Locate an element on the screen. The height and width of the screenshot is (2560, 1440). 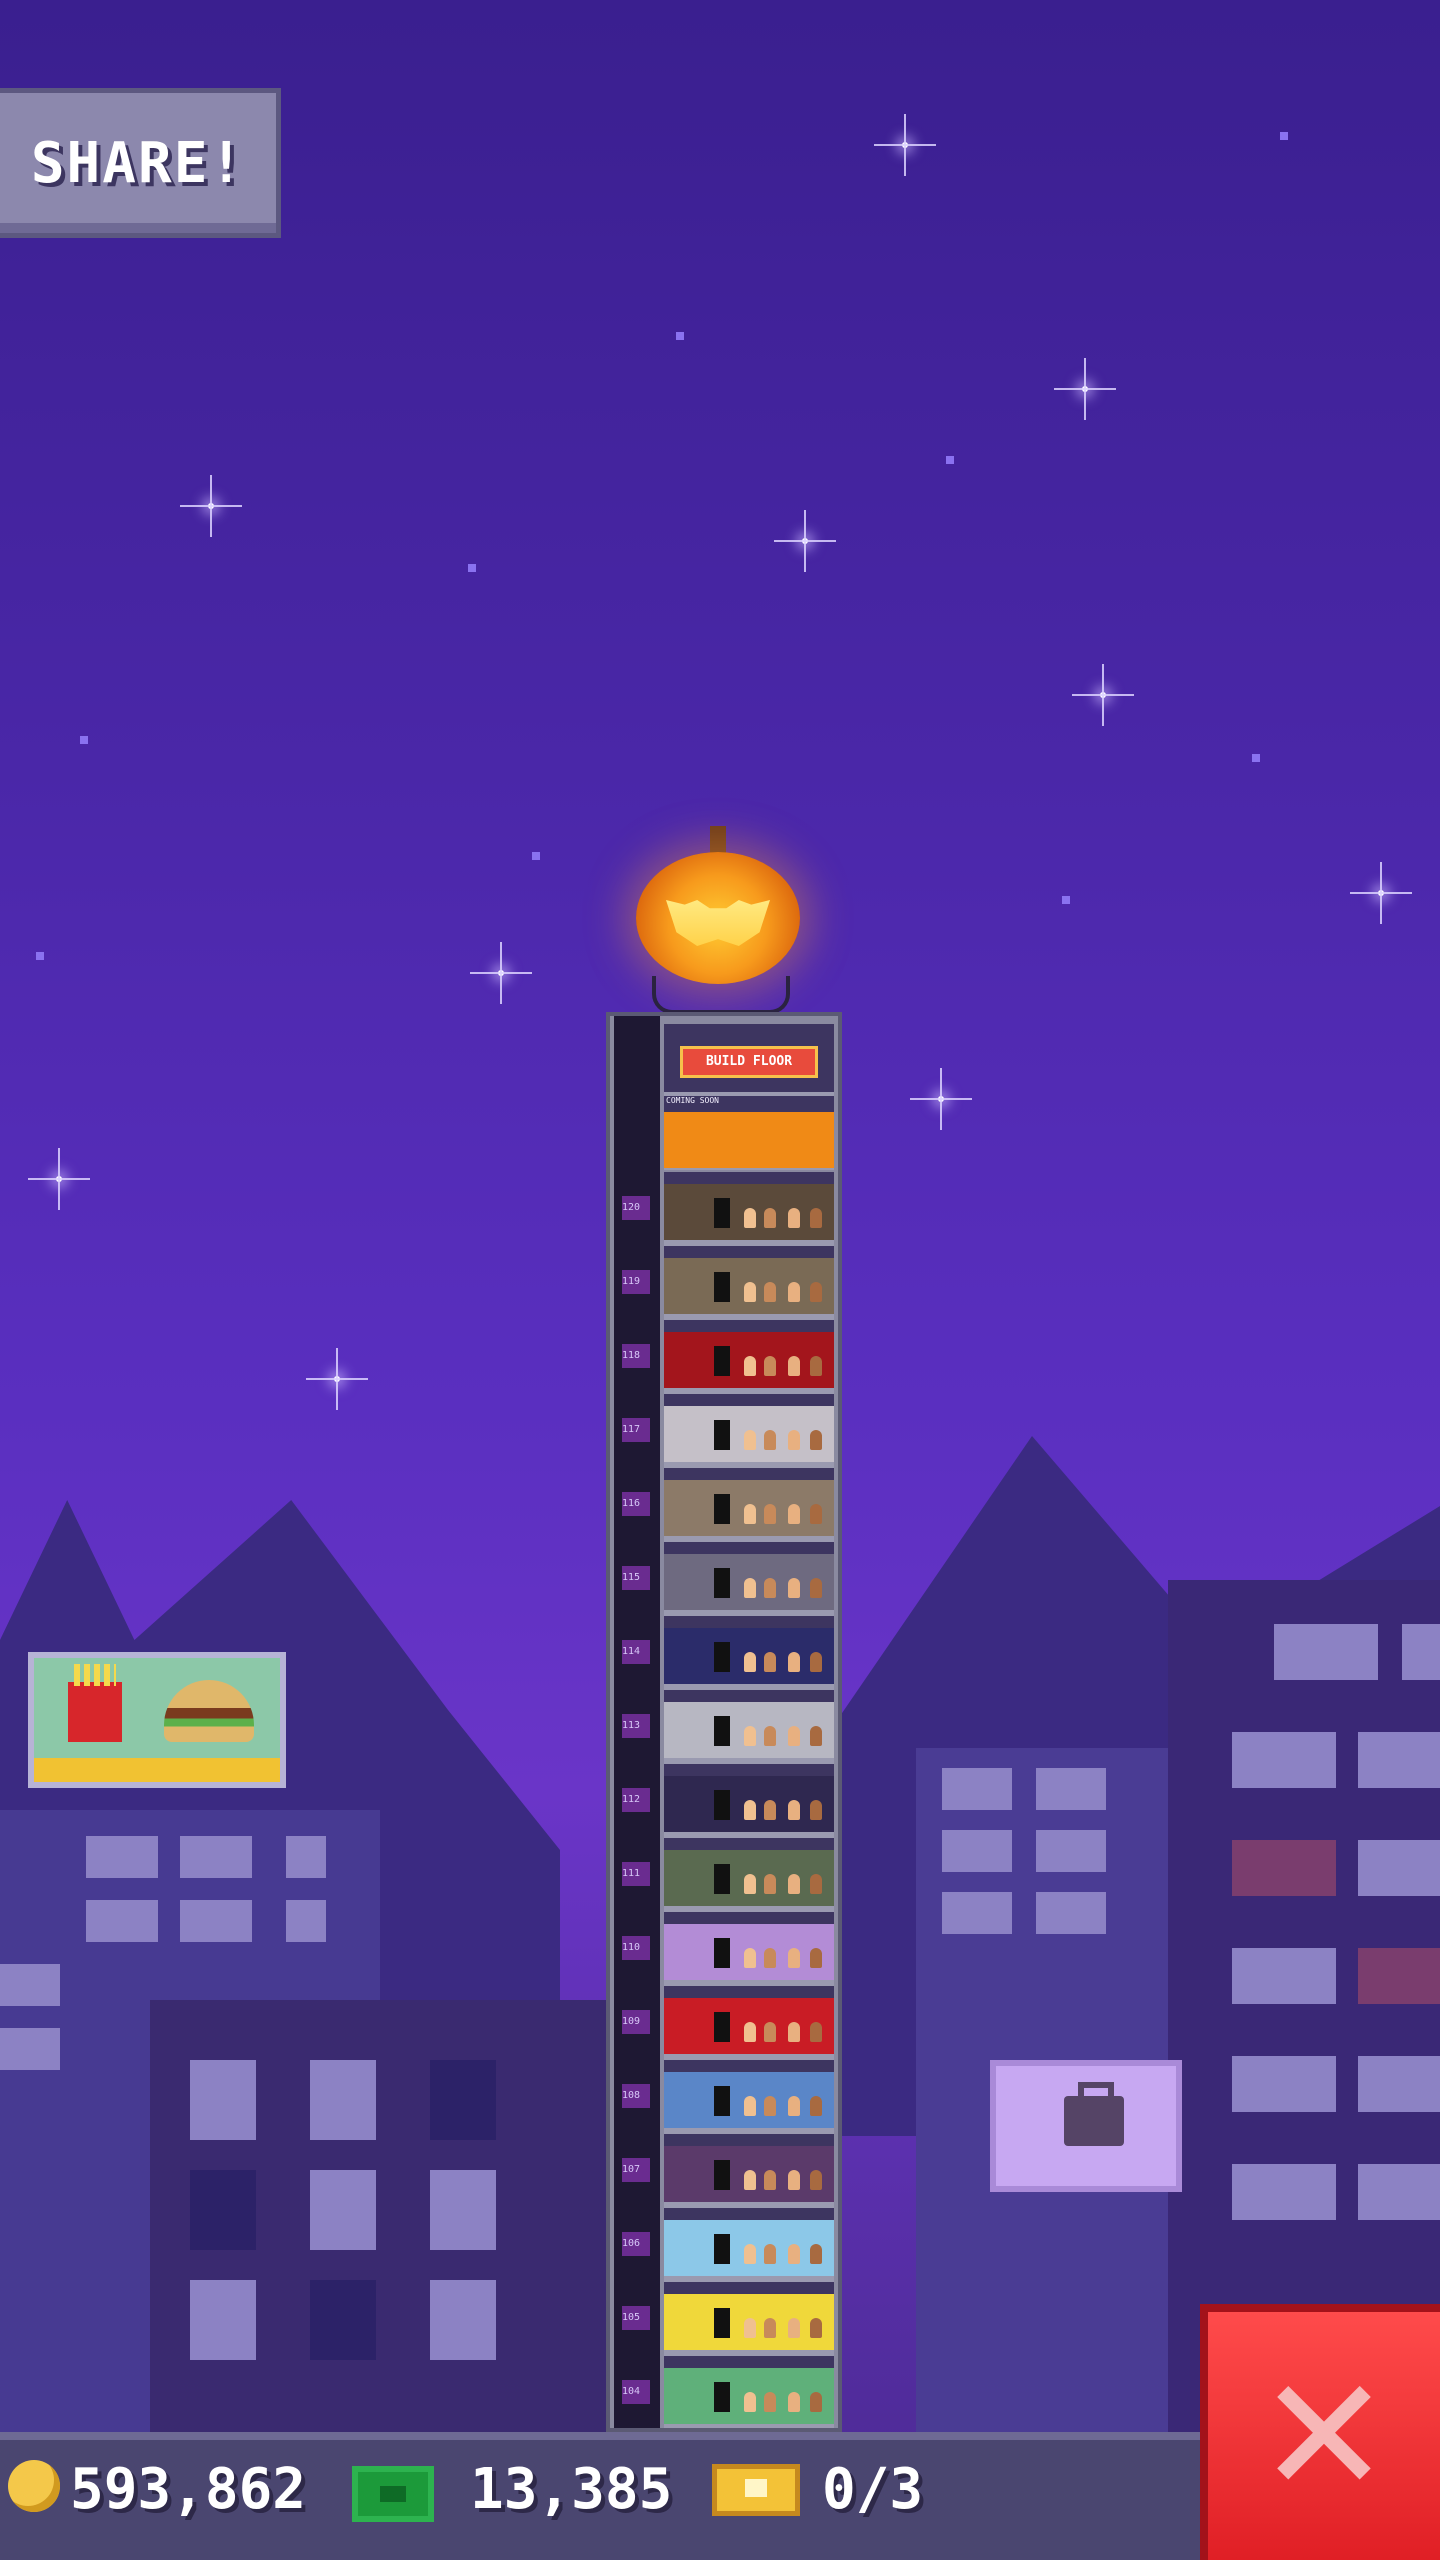
coins-count: 593,862 is located at coordinates (188, 2489).